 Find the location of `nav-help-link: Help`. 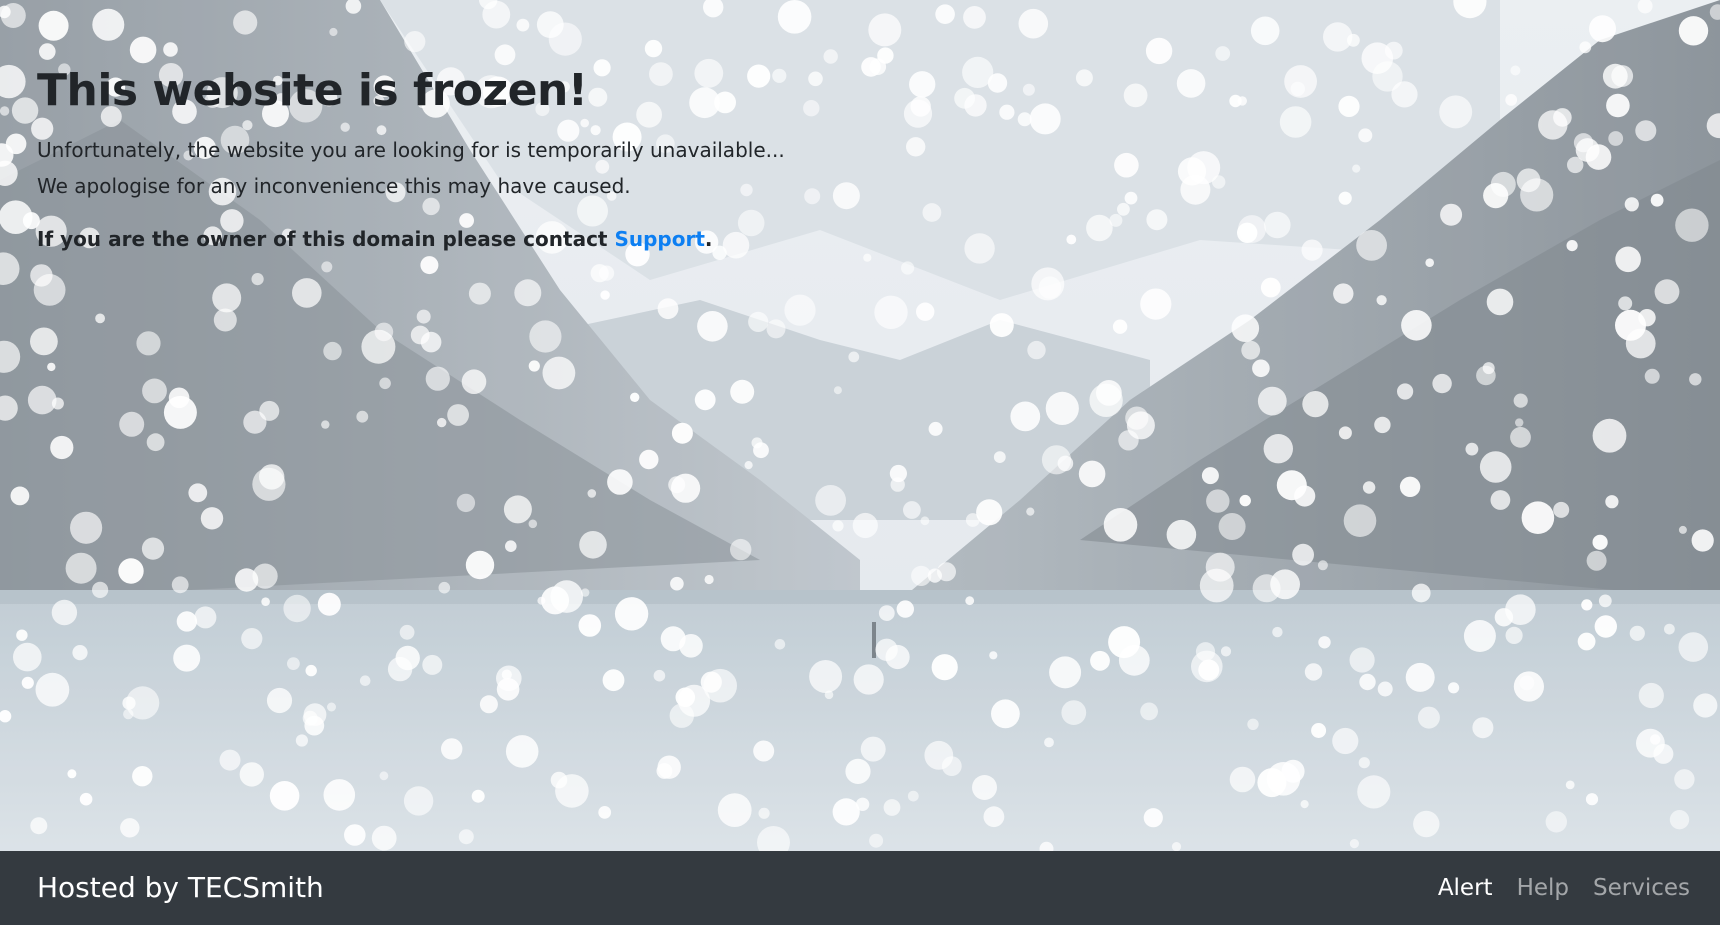

nav-help-link: Help is located at coordinates (1543, 888).